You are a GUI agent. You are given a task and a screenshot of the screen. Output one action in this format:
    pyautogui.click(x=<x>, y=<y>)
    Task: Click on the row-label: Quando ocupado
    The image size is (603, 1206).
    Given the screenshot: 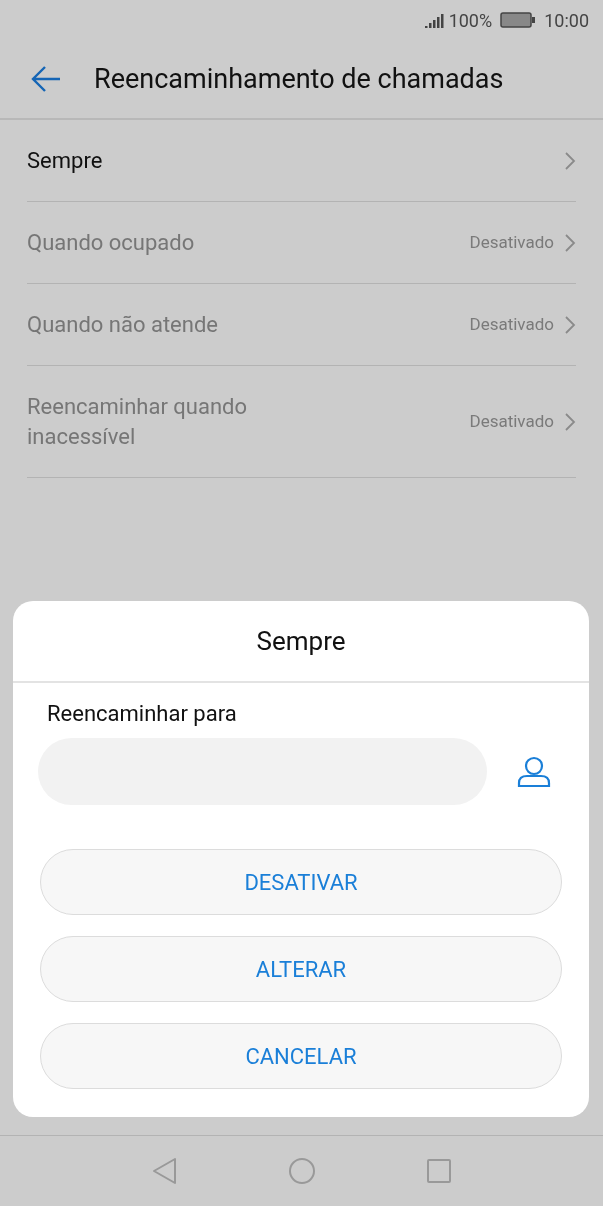 What is the action you would take?
    pyautogui.click(x=111, y=242)
    